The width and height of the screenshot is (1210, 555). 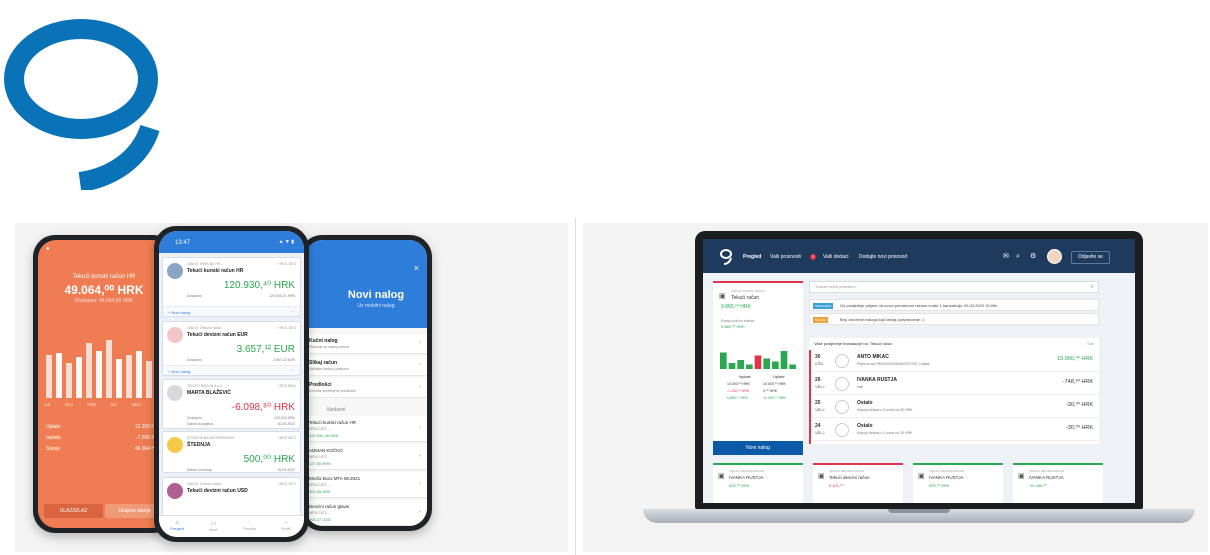 I want to click on tx-name: ANTO MIKAC, so click(x=873, y=357).